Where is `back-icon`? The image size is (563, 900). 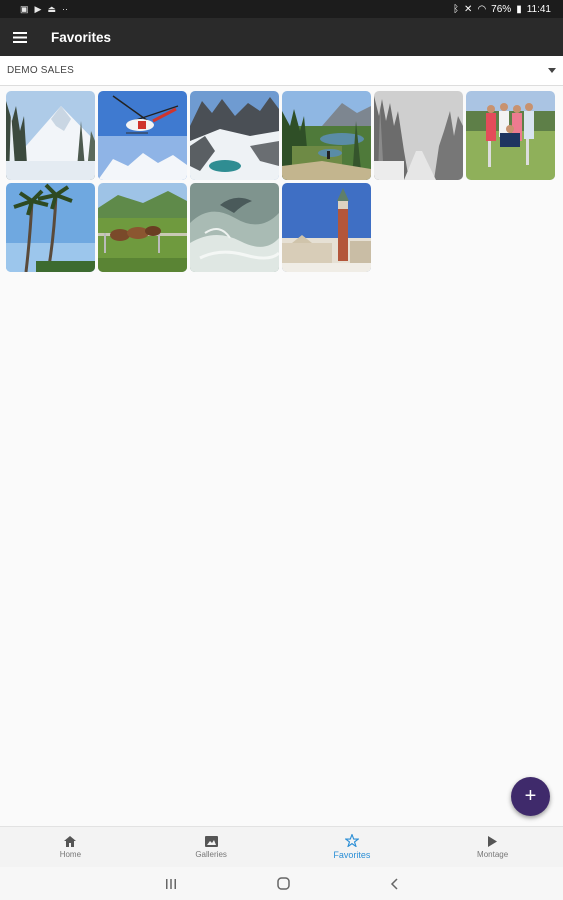
back-icon is located at coordinates (394, 883).